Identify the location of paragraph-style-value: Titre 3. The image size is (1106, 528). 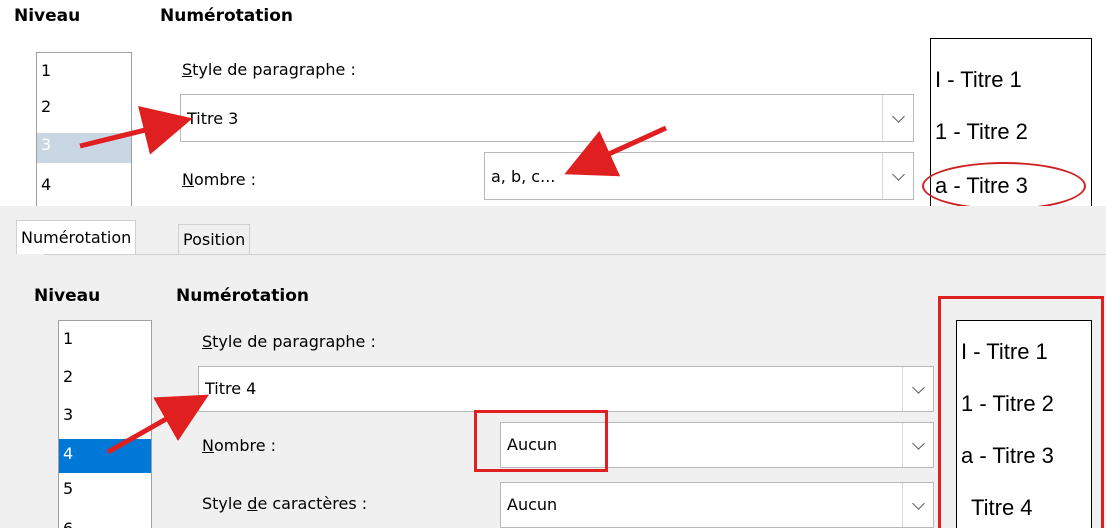
(213, 118).